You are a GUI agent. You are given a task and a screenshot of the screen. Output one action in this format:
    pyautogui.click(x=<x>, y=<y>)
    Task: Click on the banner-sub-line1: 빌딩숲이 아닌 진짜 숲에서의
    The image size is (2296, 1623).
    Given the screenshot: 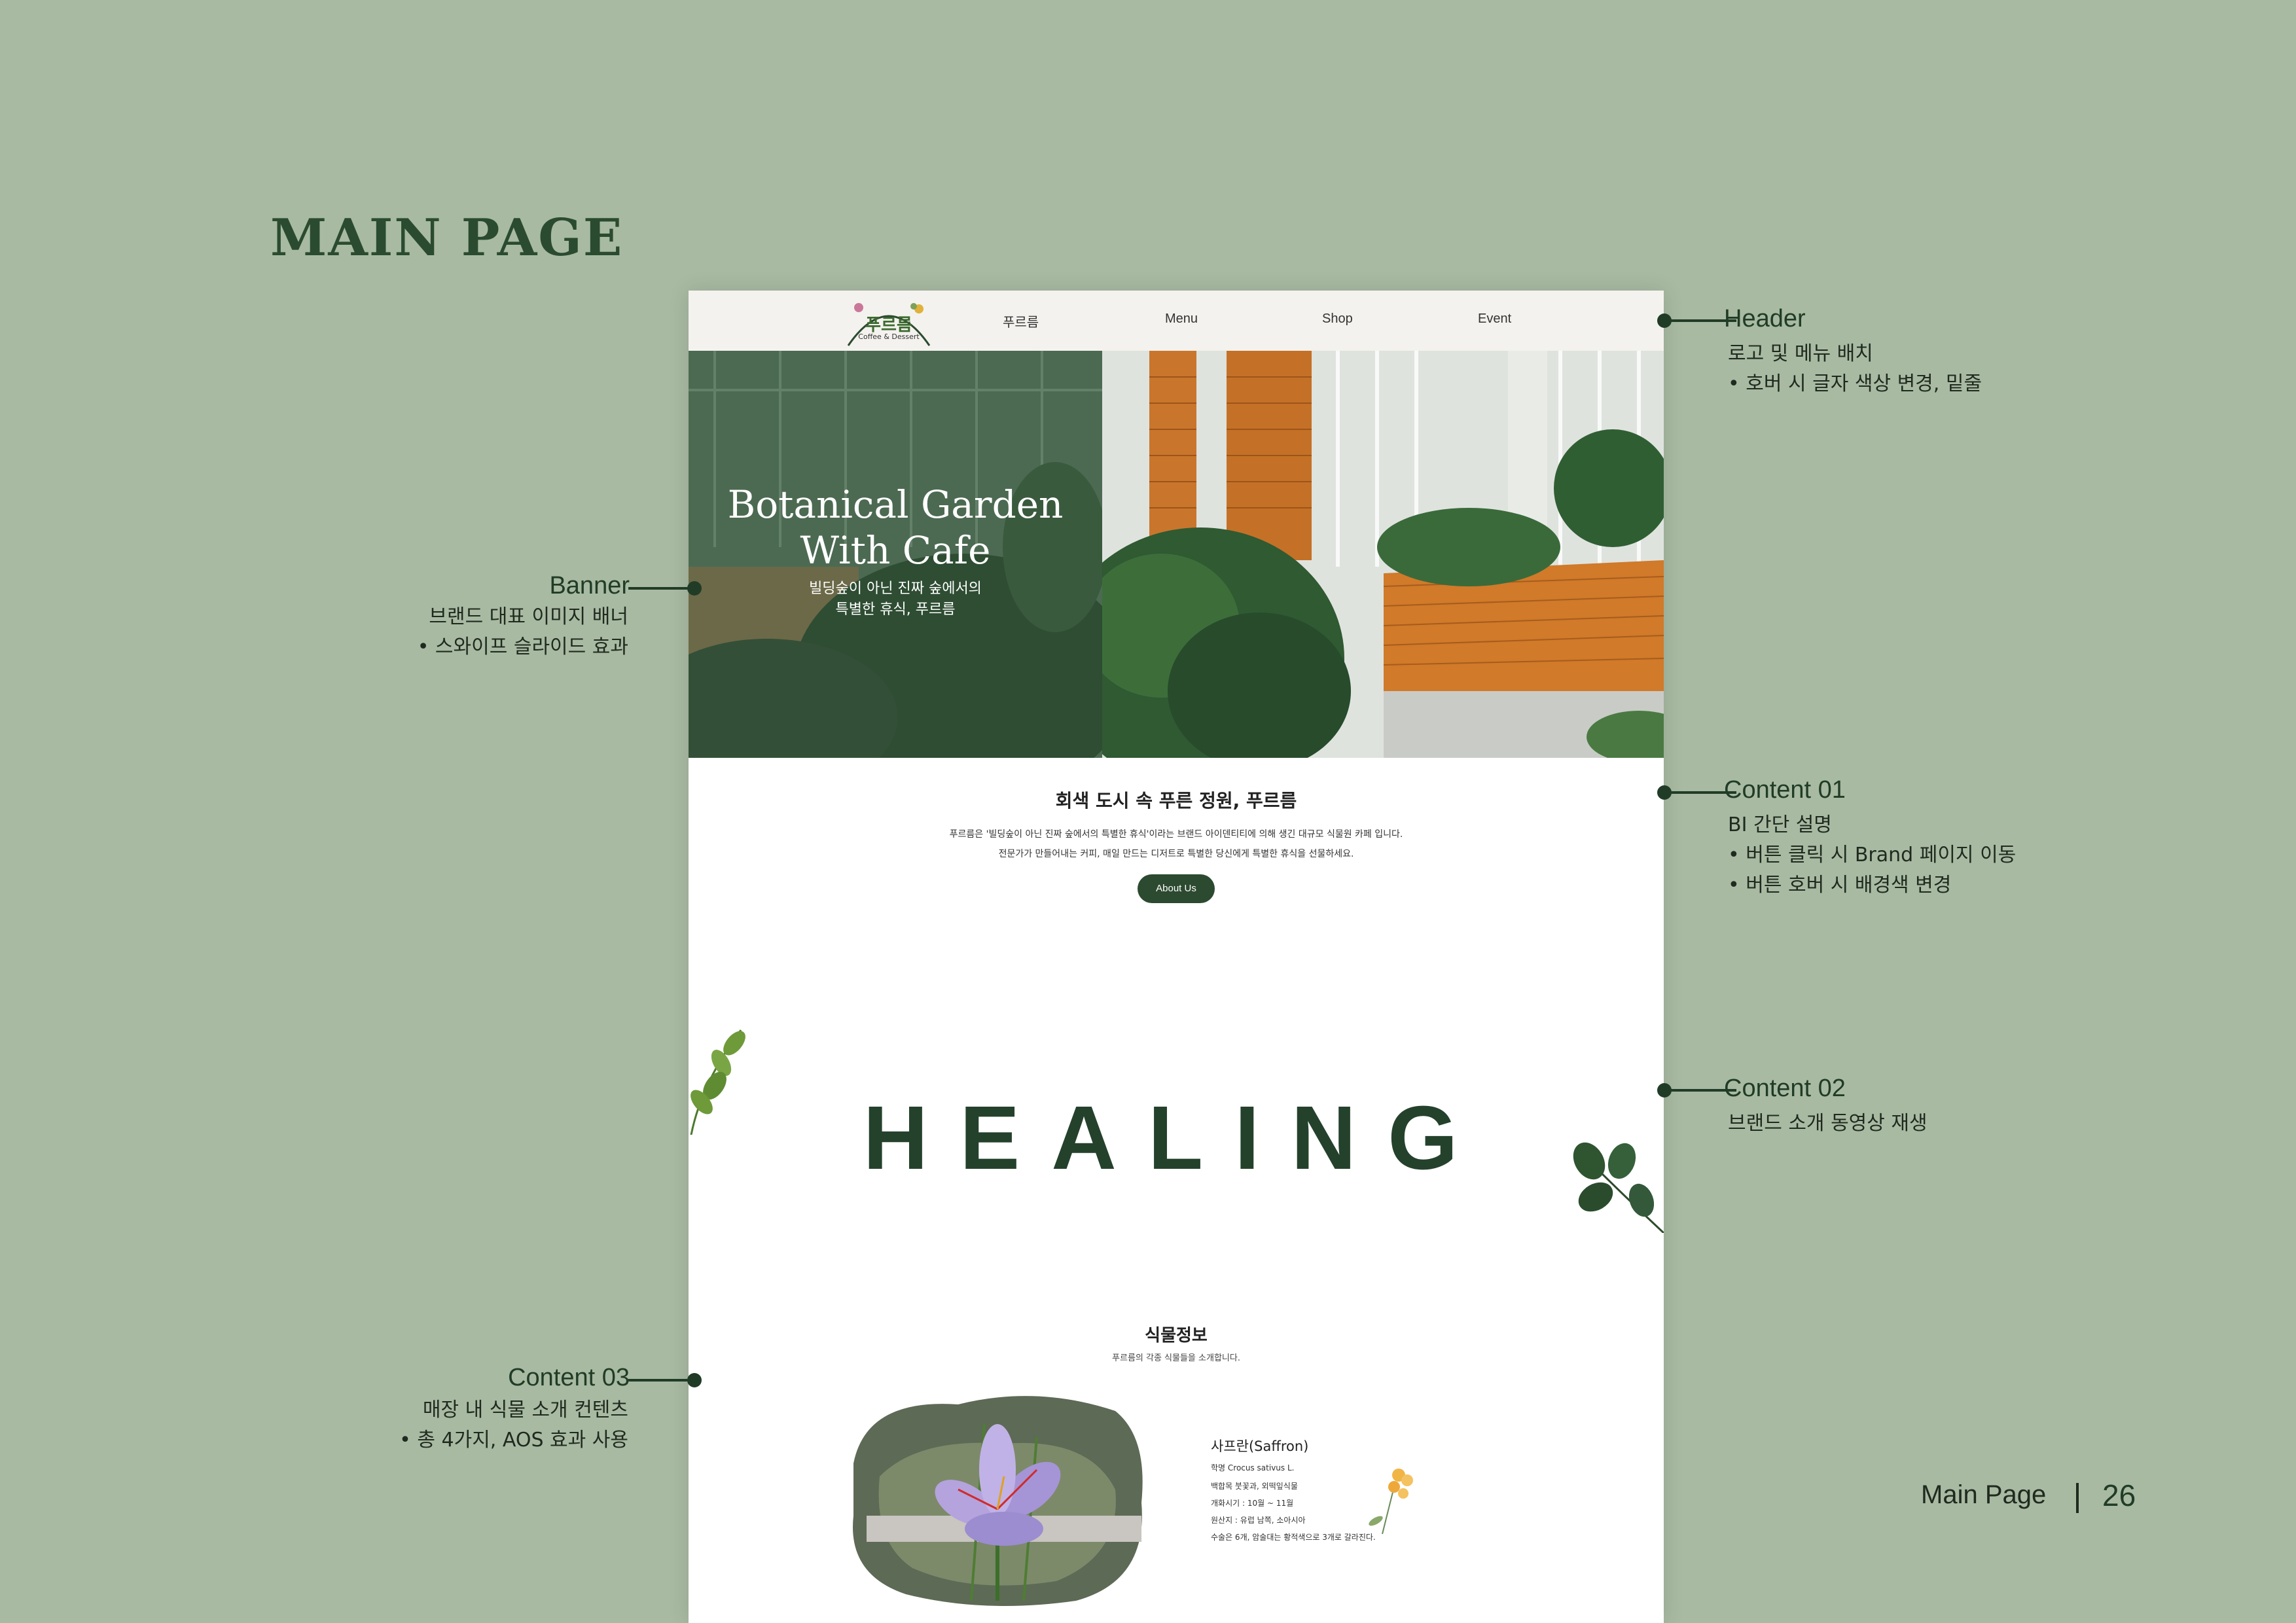 What is the action you would take?
    pyautogui.click(x=895, y=588)
    